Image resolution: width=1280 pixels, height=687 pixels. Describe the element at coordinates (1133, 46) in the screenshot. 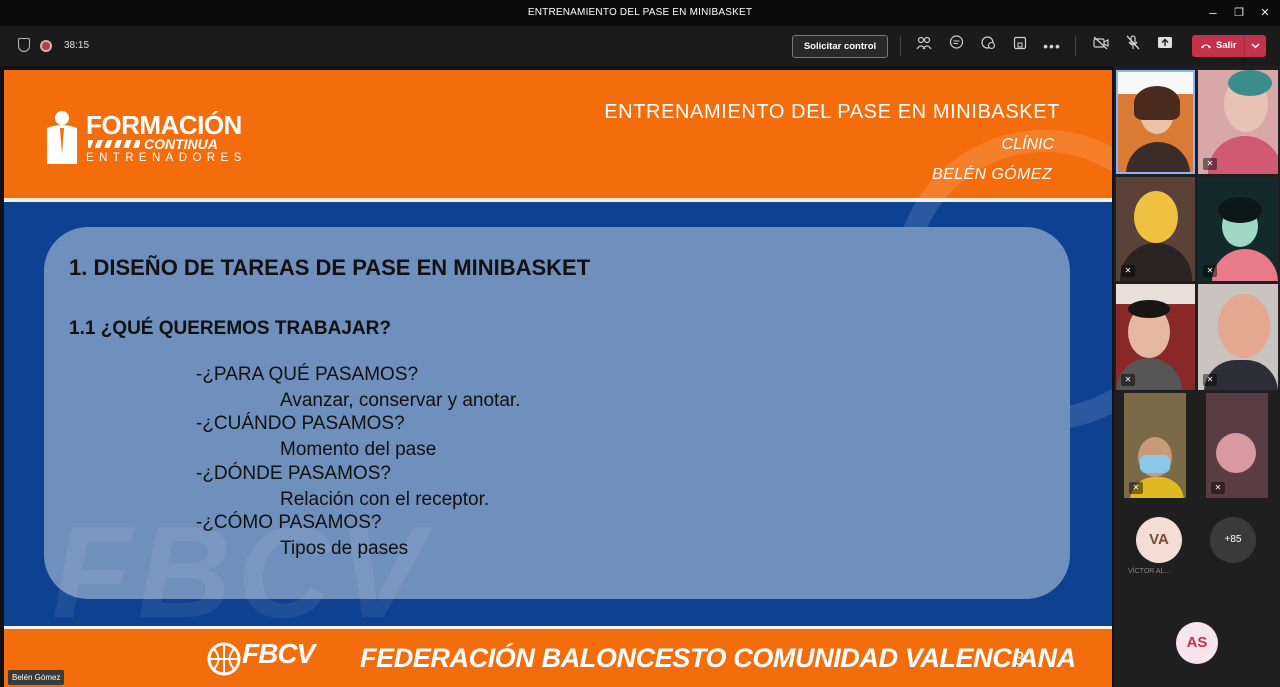

I see `mic-off-icon` at that location.